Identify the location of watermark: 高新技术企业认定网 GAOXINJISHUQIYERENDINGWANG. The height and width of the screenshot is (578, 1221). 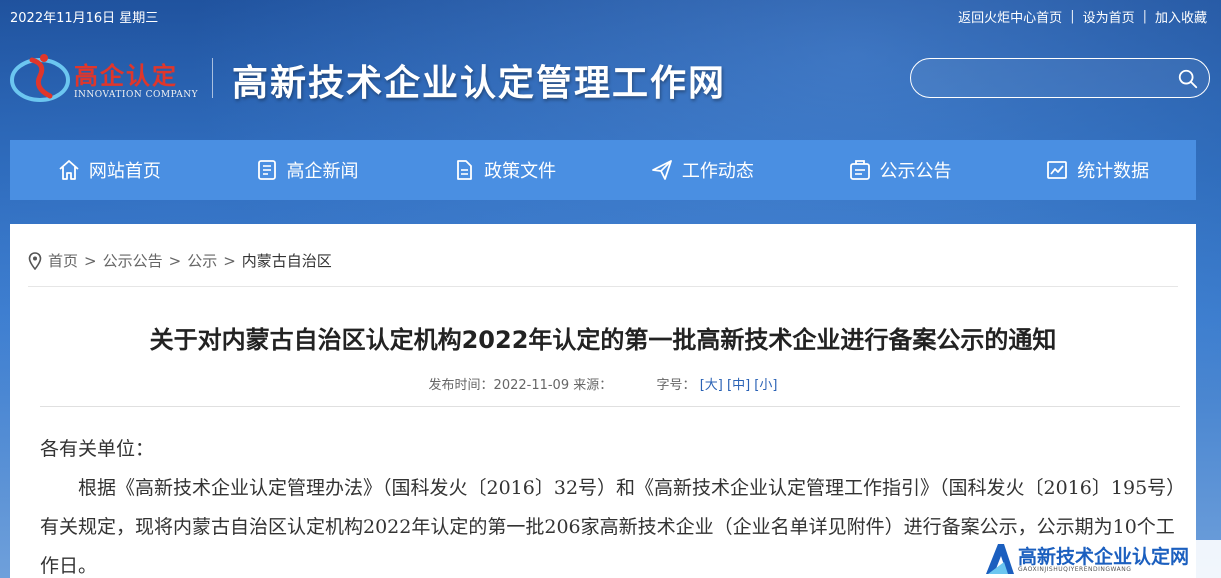
(1099, 559).